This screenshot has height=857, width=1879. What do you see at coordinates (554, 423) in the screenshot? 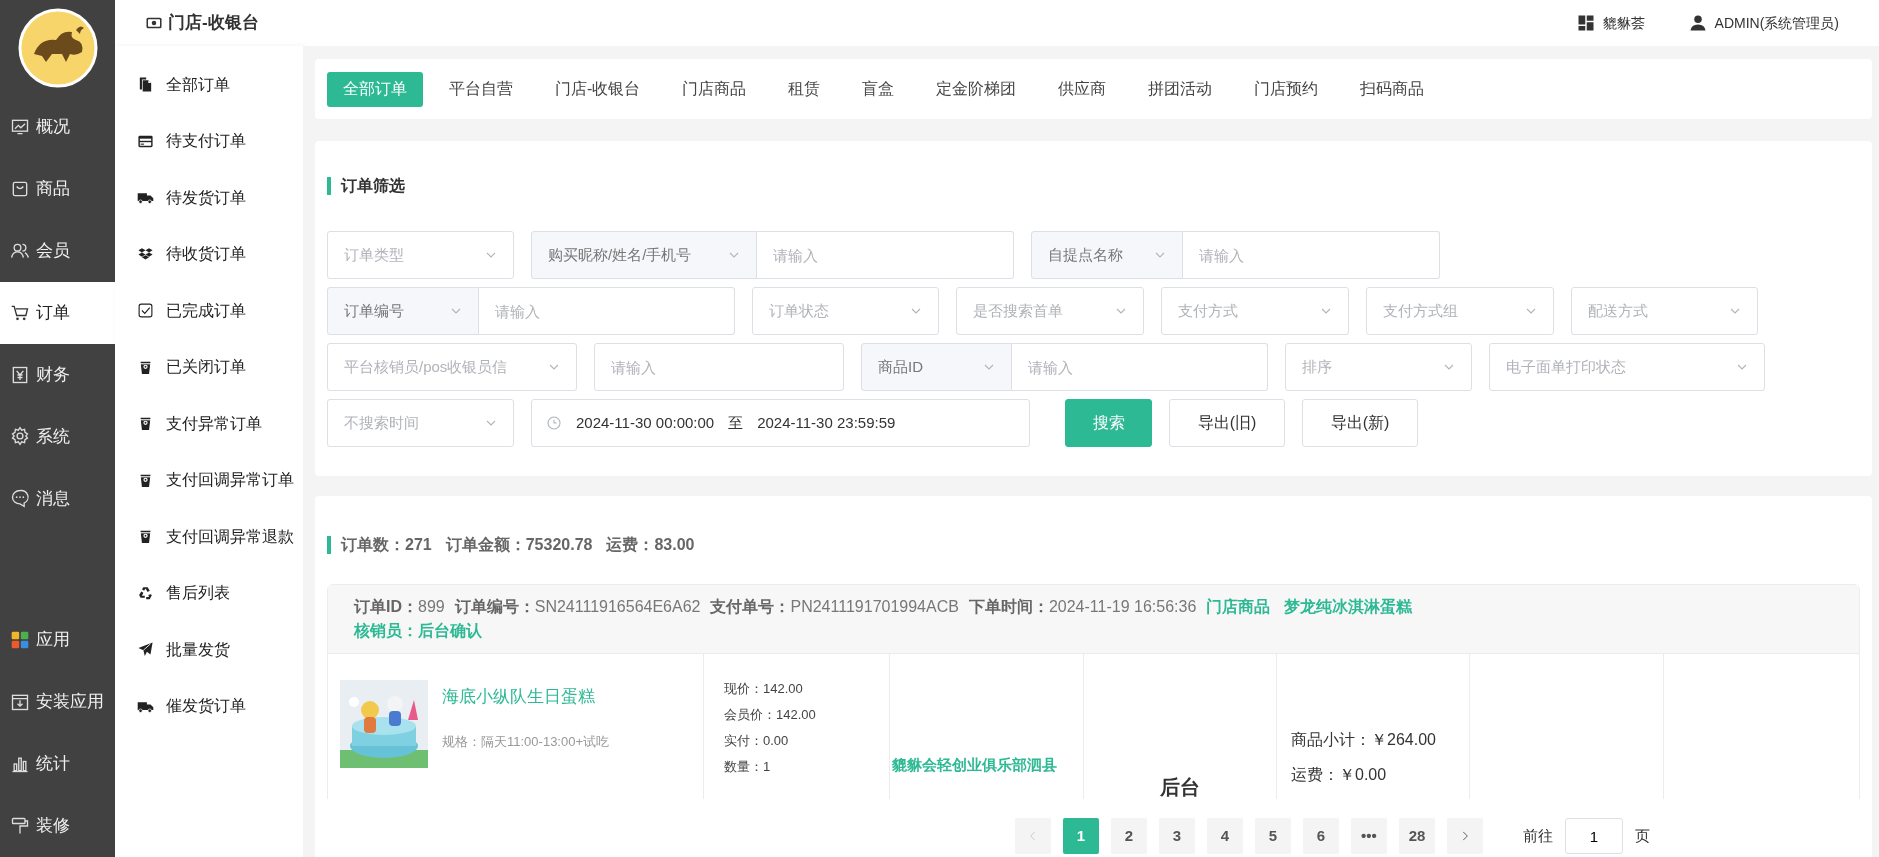
I see `clock-icon` at bounding box center [554, 423].